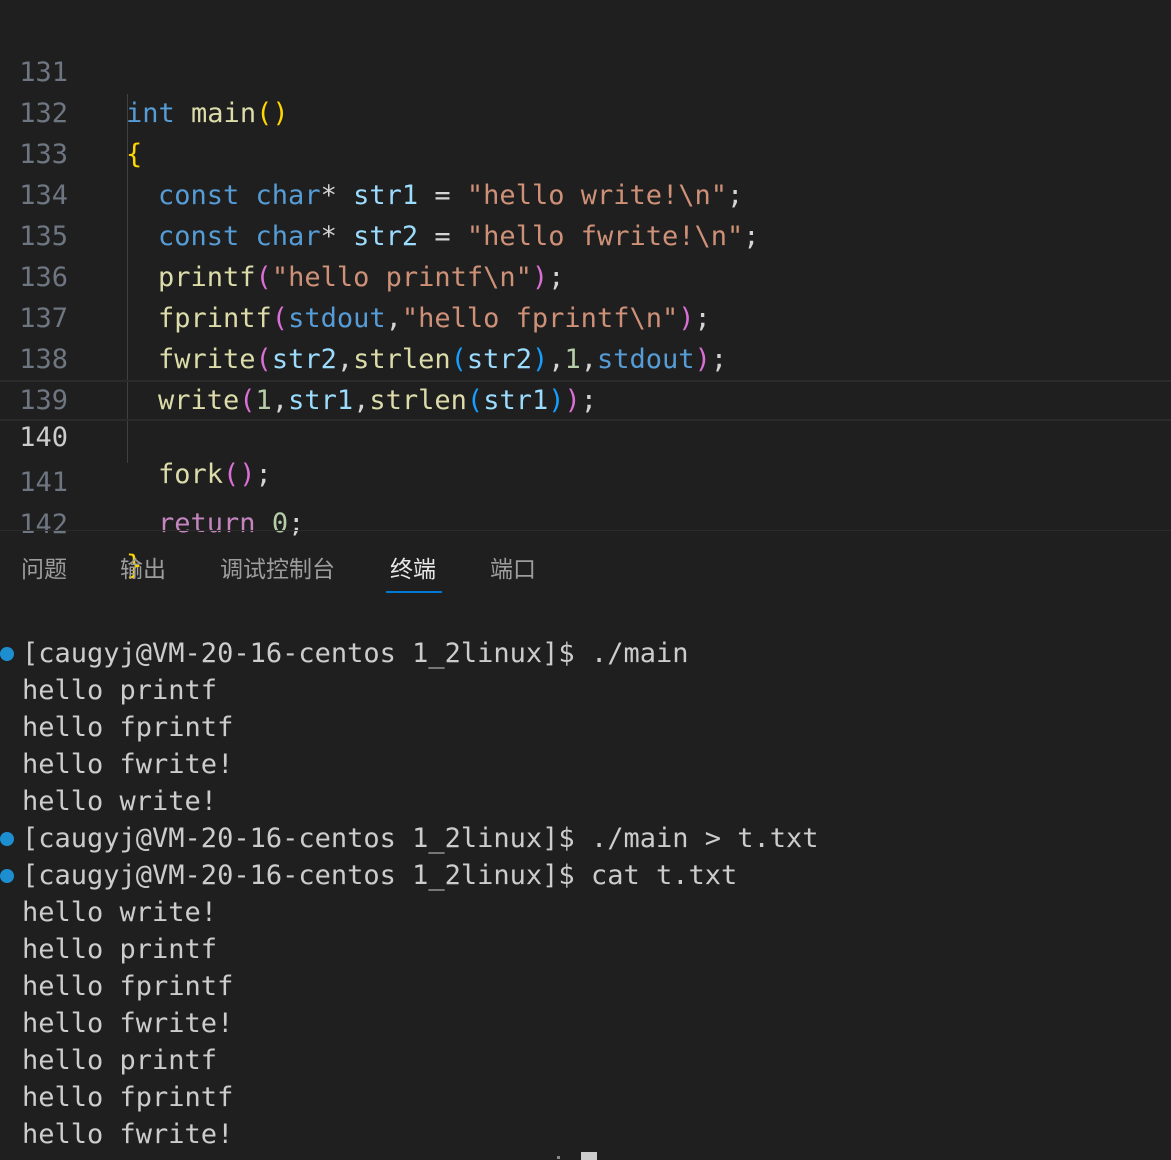 The width and height of the screenshot is (1171, 1160). I want to click on panel-tab-bar: 问题 输出 调试控制台 终端 端口, so click(585, 566).